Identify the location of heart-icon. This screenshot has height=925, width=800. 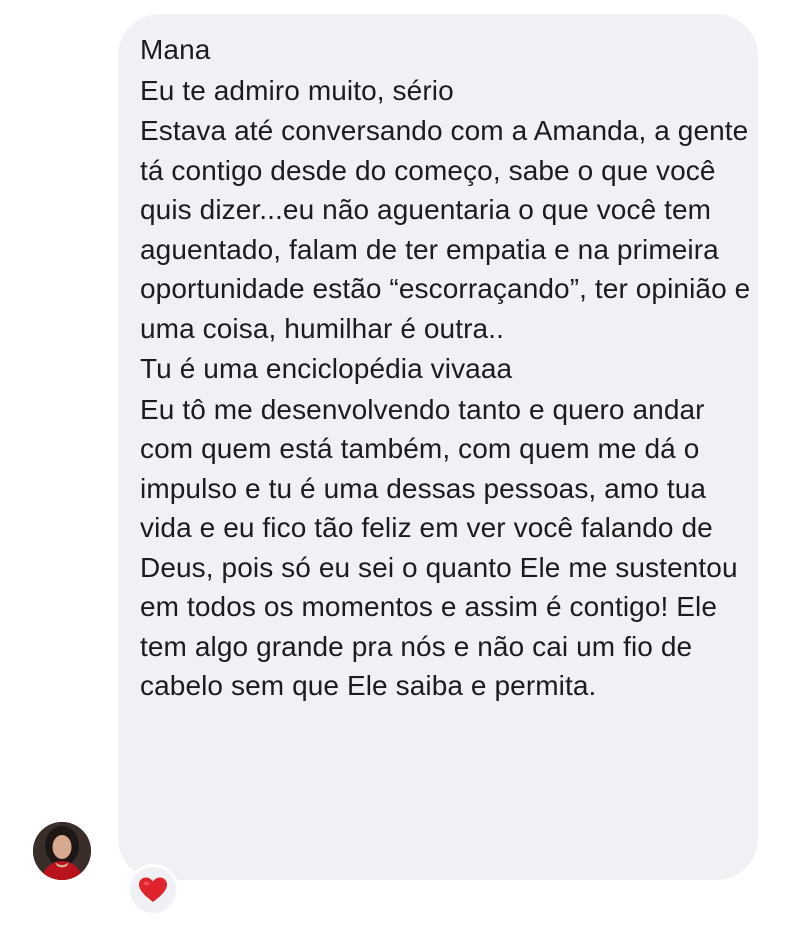
(153, 889).